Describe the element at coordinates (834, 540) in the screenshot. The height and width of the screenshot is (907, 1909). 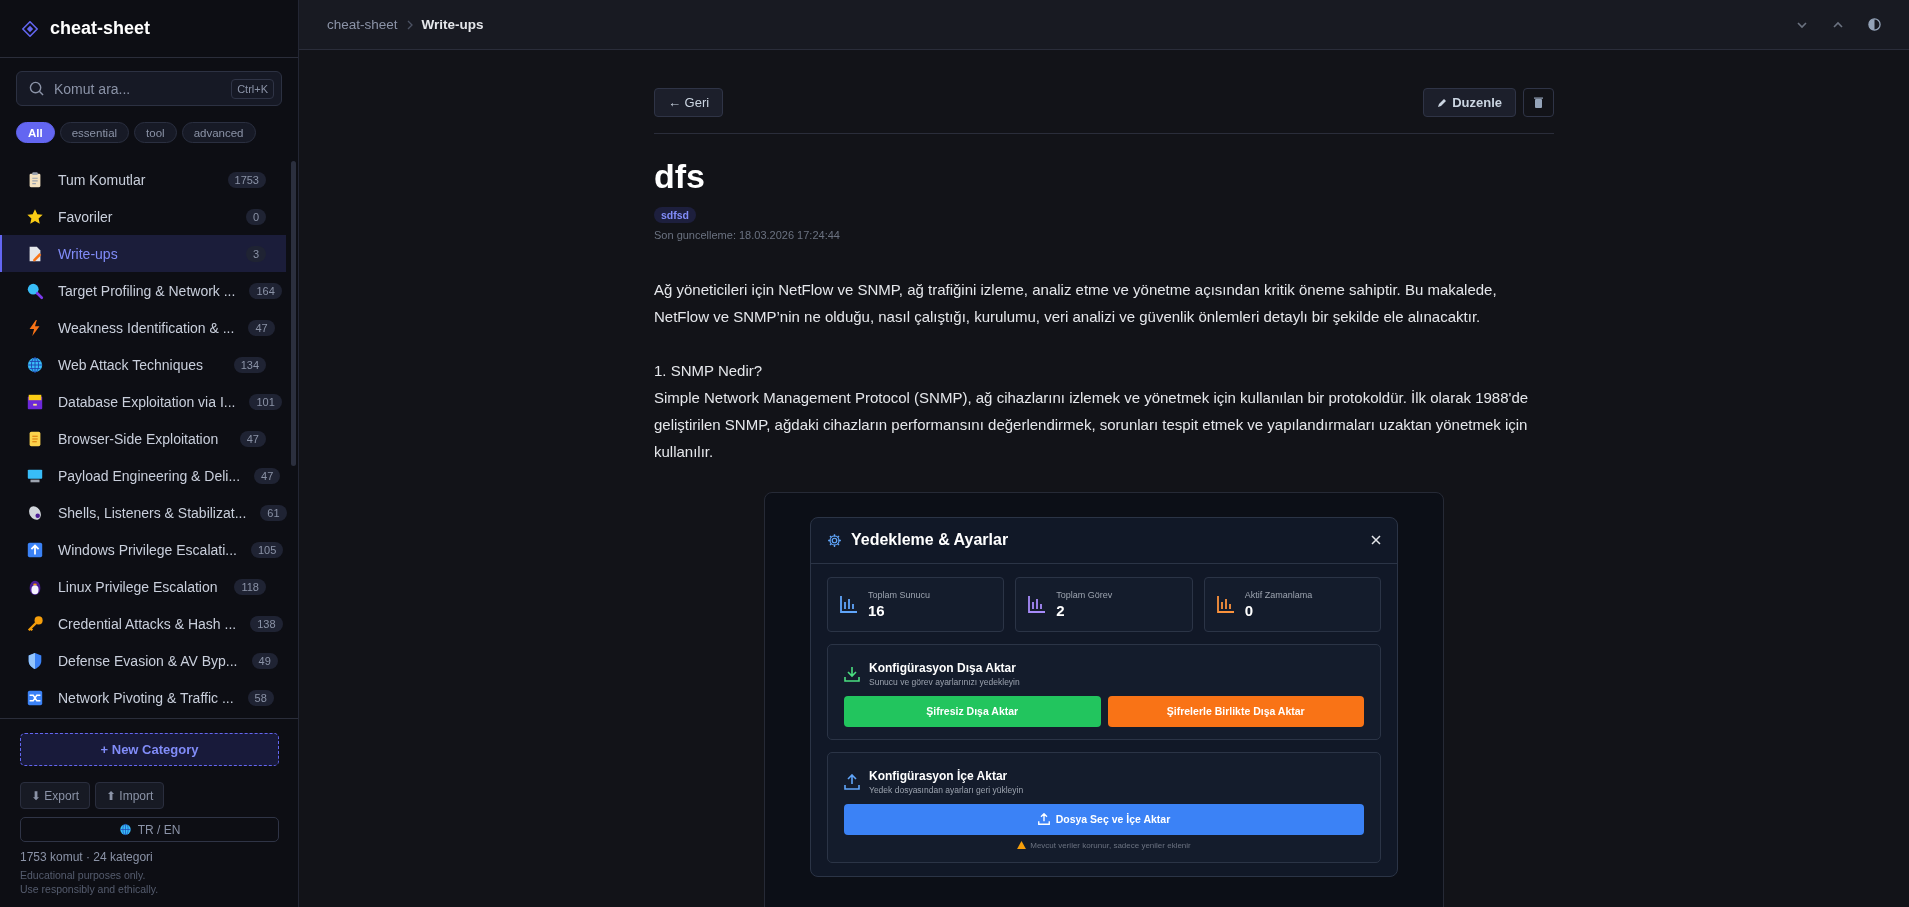
I see `settings-icon` at that location.